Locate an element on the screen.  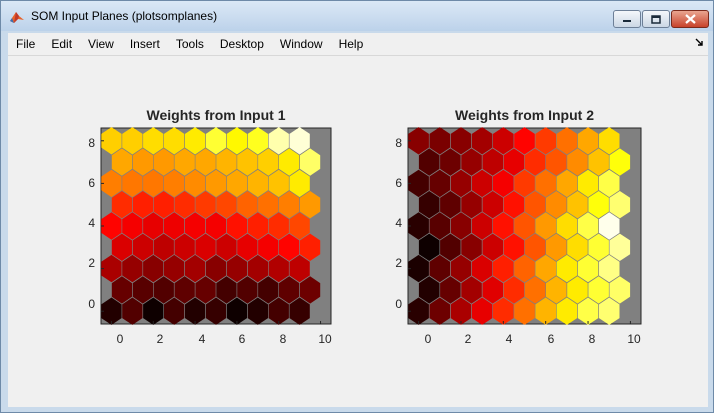
plot1-ytick: 4 is located at coordinates (91, 223).